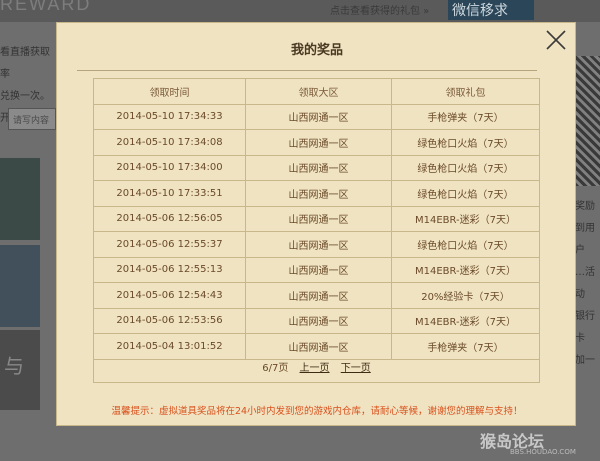  Describe the element at coordinates (491, 10) in the screenshot. I see `background-tab: 微信移求` at that location.